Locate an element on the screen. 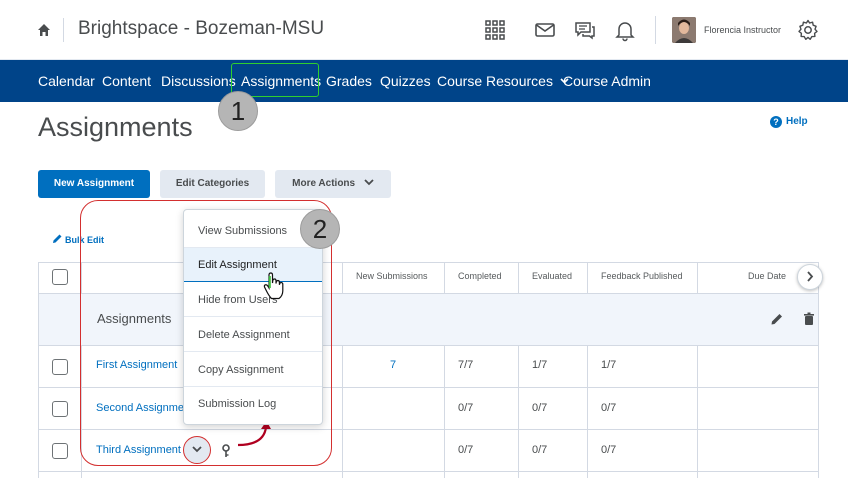 The height and width of the screenshot is (478, 848). menu-item-hide-from-users: Hide from Users is located at coordinates (253, 300).